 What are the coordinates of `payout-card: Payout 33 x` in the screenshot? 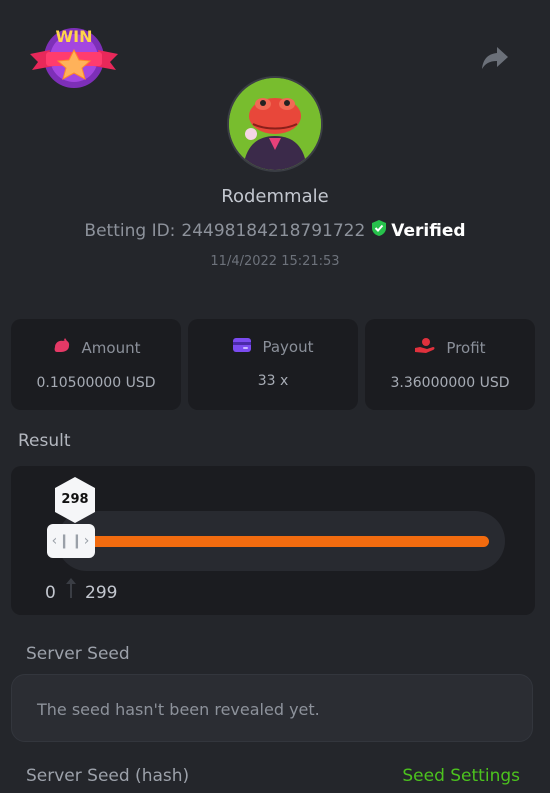 It's located at (273, 364).